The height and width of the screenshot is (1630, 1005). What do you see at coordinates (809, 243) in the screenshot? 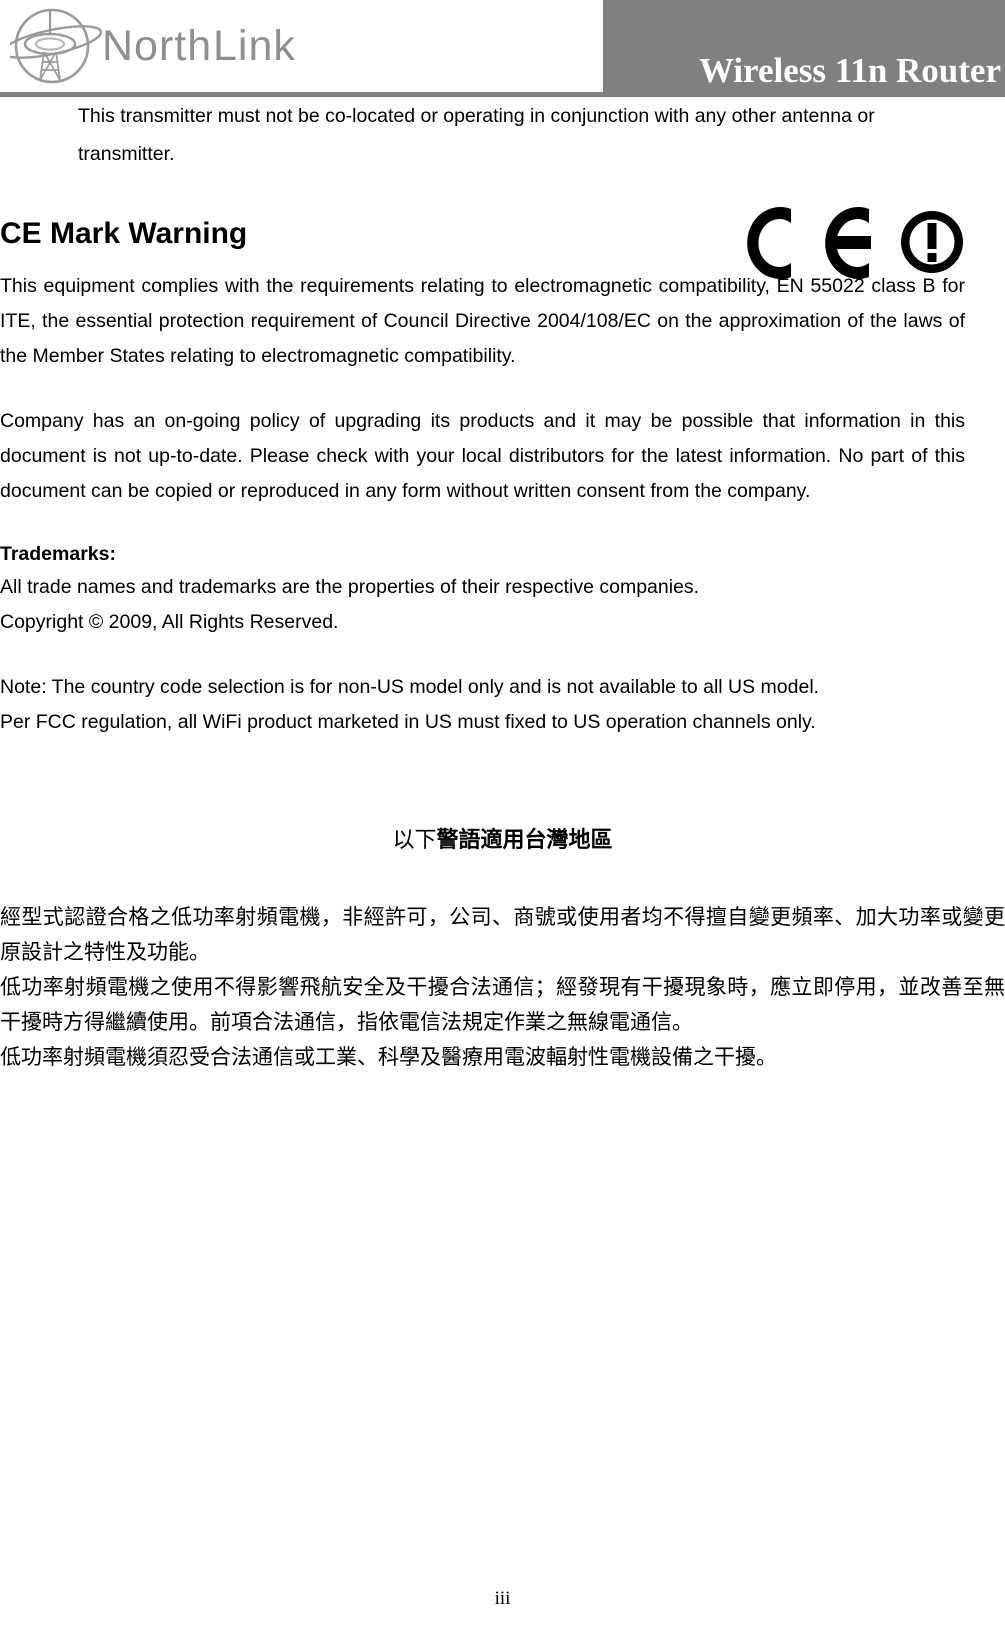
I see `ce-mark-icon` at bounding box center [809, 243].